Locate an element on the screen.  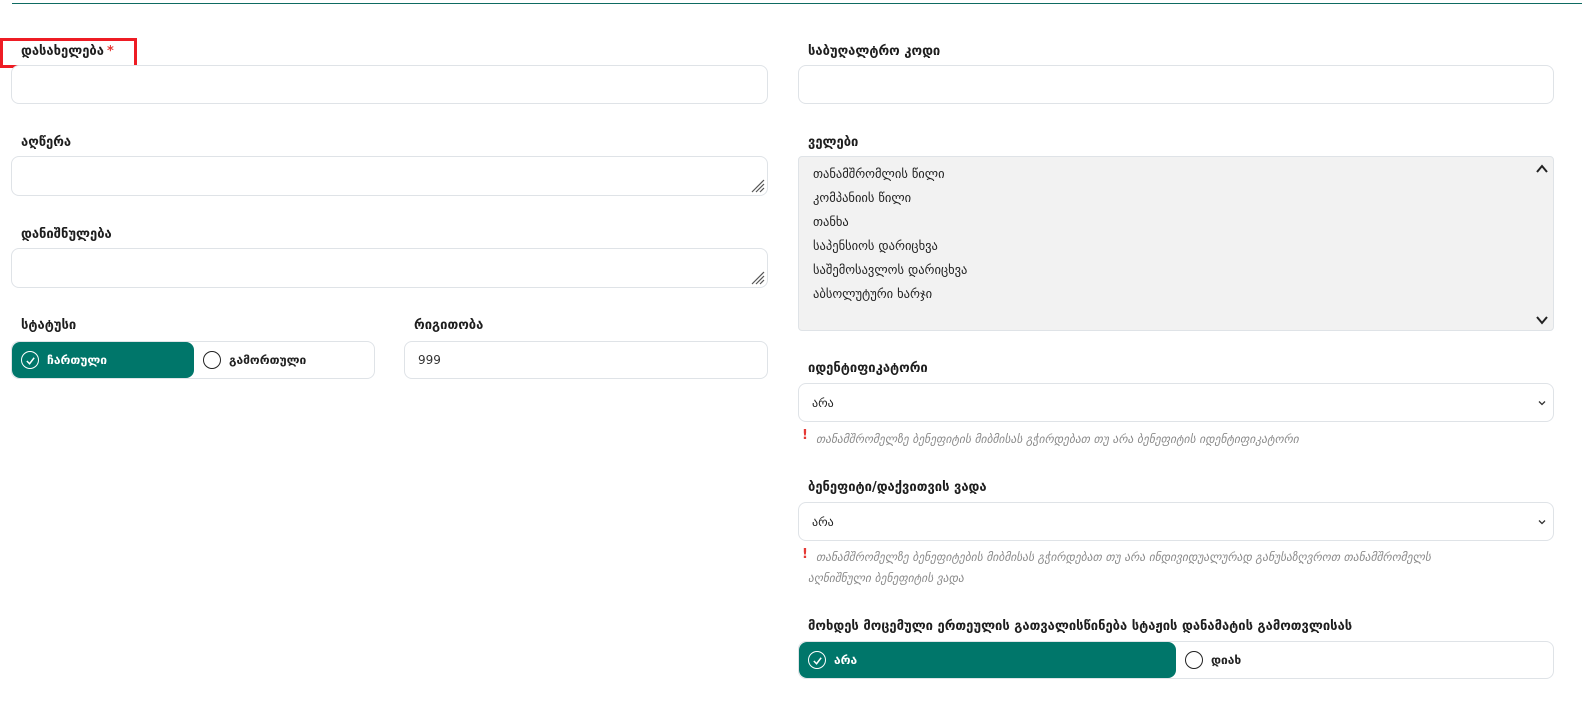
list-item: თანხა is located at coordinates (831, 221).